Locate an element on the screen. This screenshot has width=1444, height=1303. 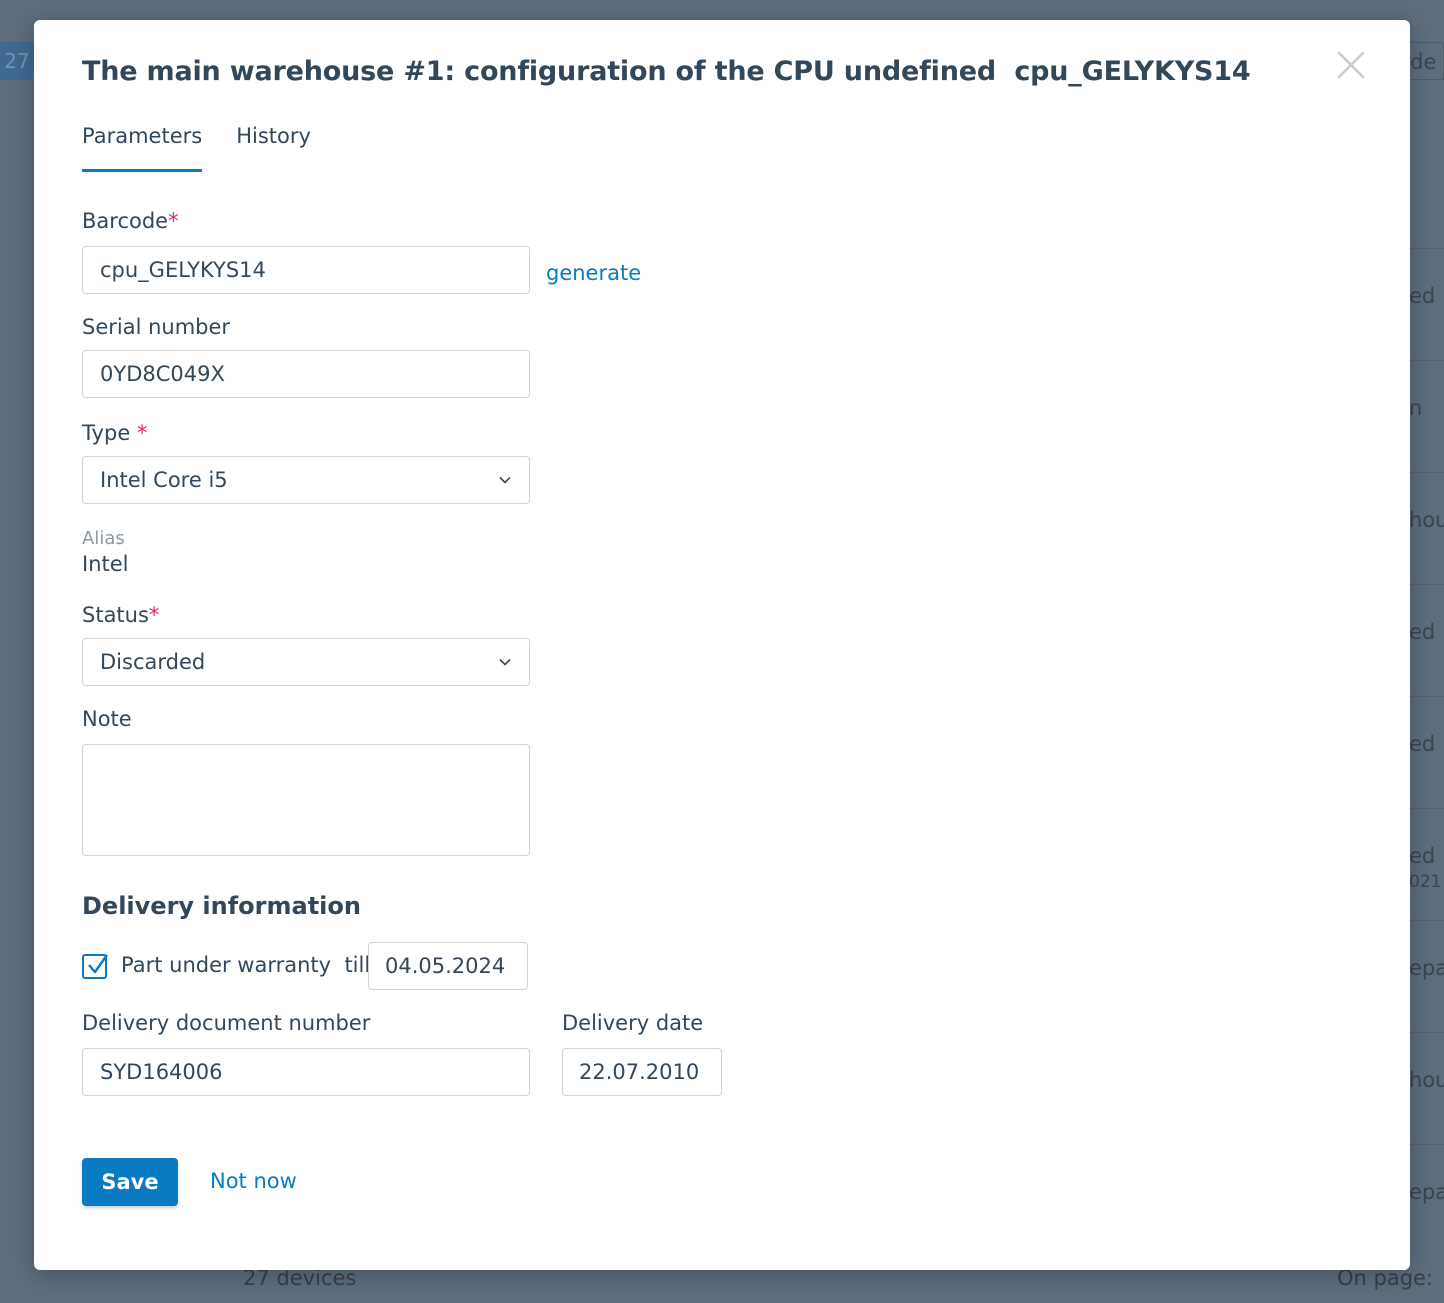
checkmark-icon is located at coordinates (98, 964).